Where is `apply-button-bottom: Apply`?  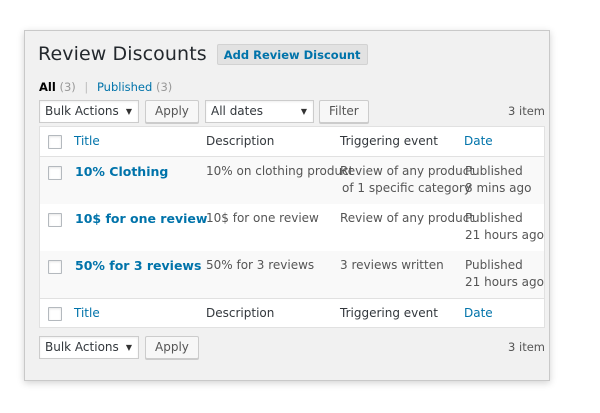
apply-button-bottom: Apply is located at coordinates (172, 347).